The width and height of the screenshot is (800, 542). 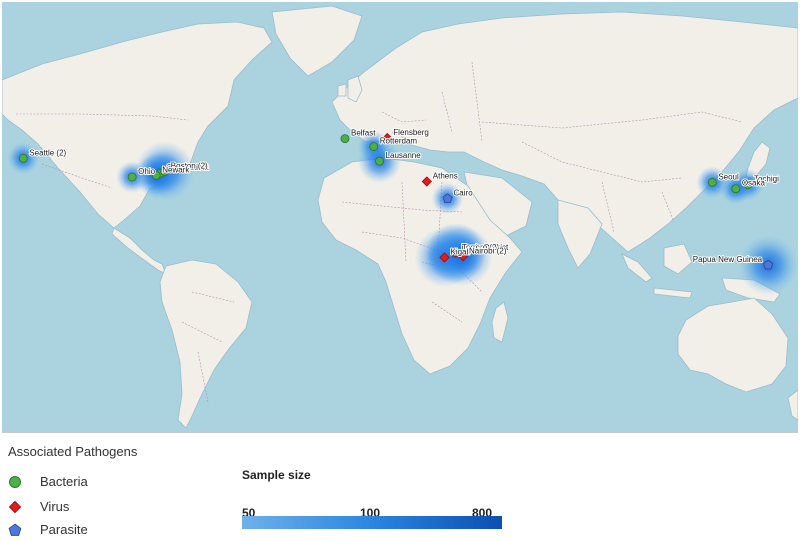 What do you see at coordinates (460, 251) in the screenshot?
I see `site-label: Kigali` at bounding box center [460, 251].